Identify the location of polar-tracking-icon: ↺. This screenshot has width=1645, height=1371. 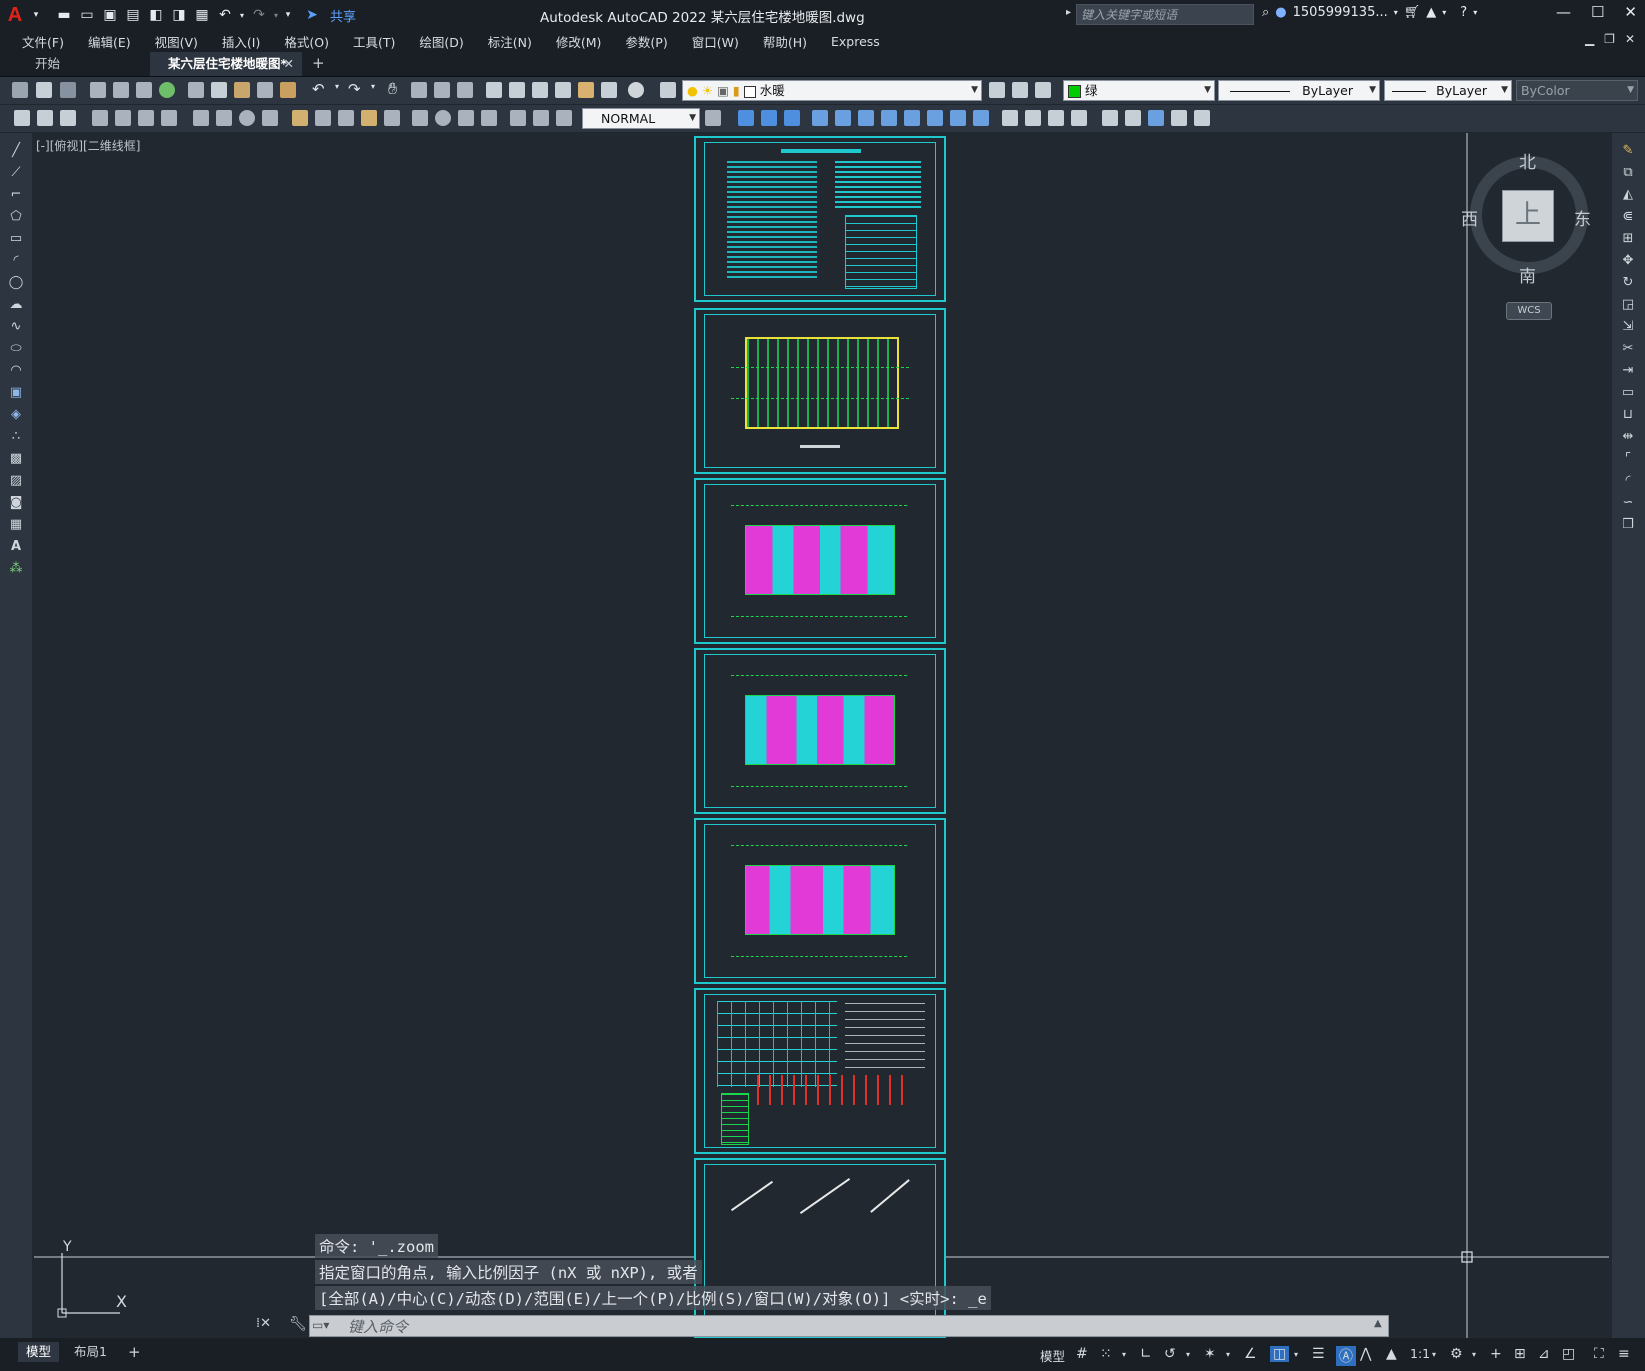
(1170, 1354).